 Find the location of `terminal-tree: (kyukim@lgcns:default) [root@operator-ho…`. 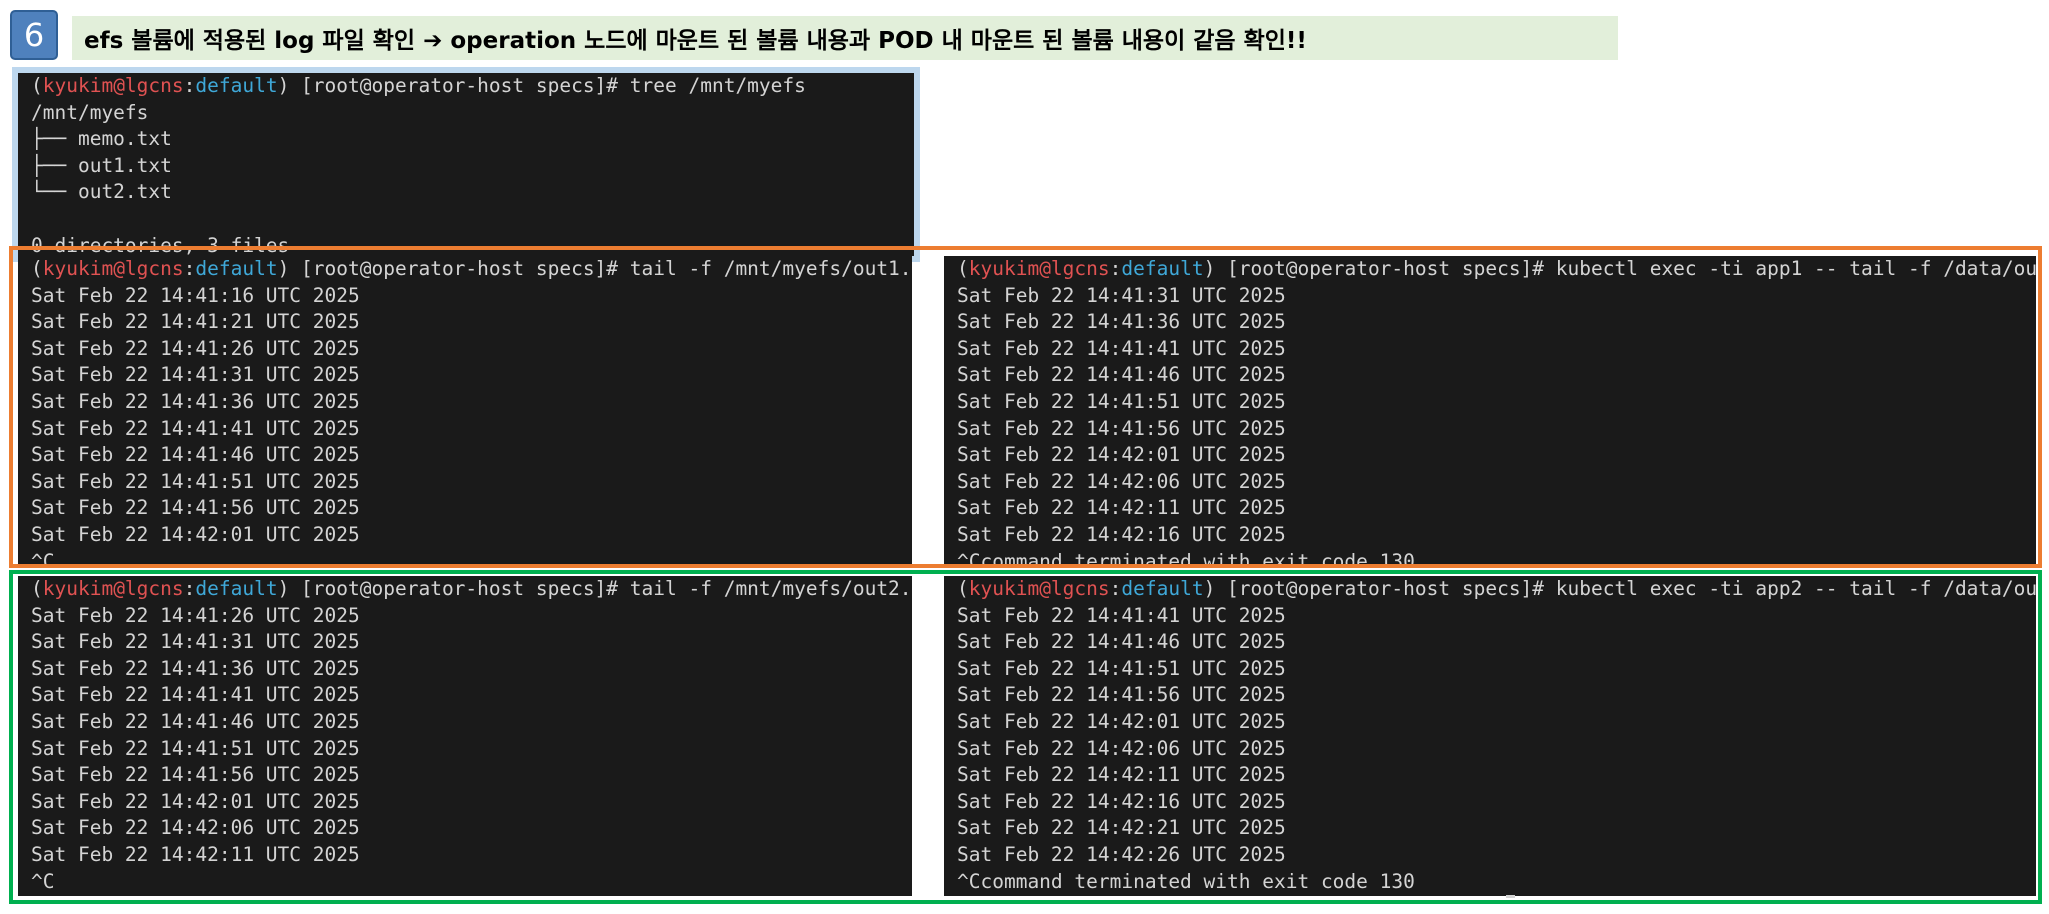

terminal-tree: (kyukim@lgcns:default) [root@operator-ho… is located at coordinates (466, 164).